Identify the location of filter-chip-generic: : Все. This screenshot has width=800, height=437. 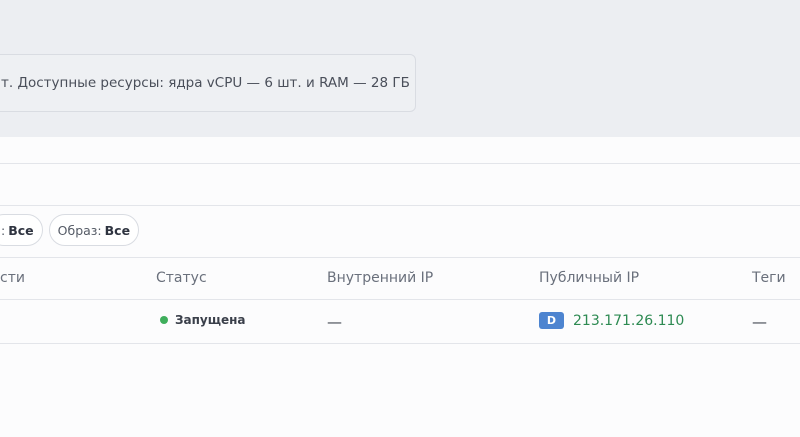
(21, 230).